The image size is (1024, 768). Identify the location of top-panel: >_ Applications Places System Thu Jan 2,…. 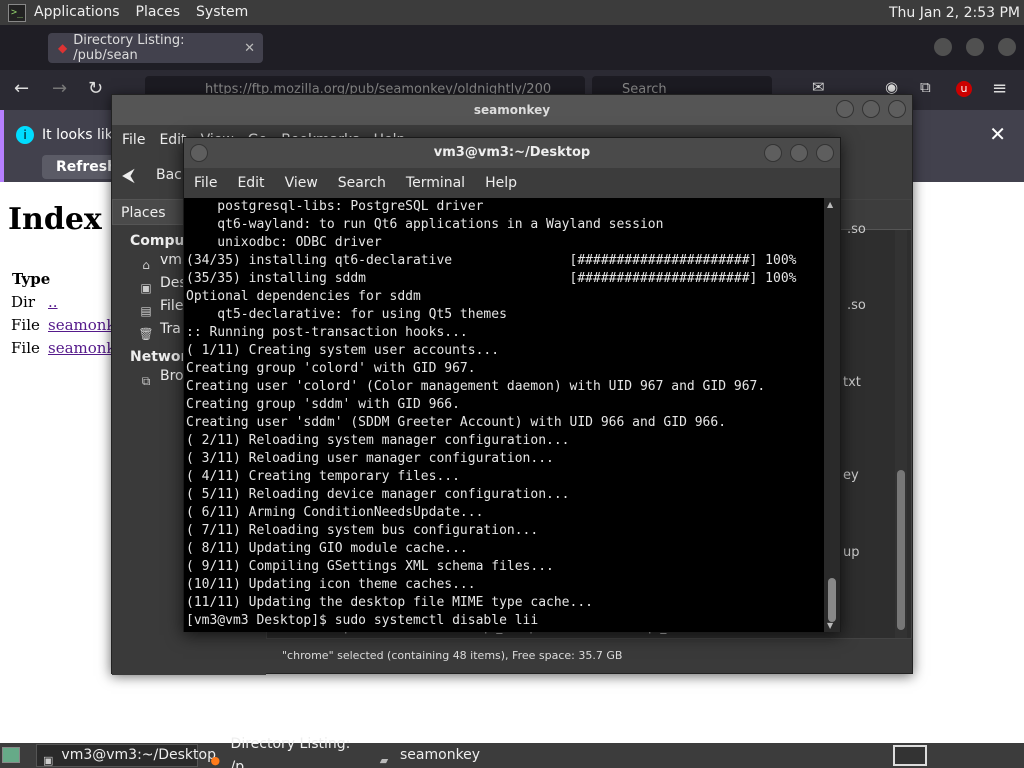
(512, 12).